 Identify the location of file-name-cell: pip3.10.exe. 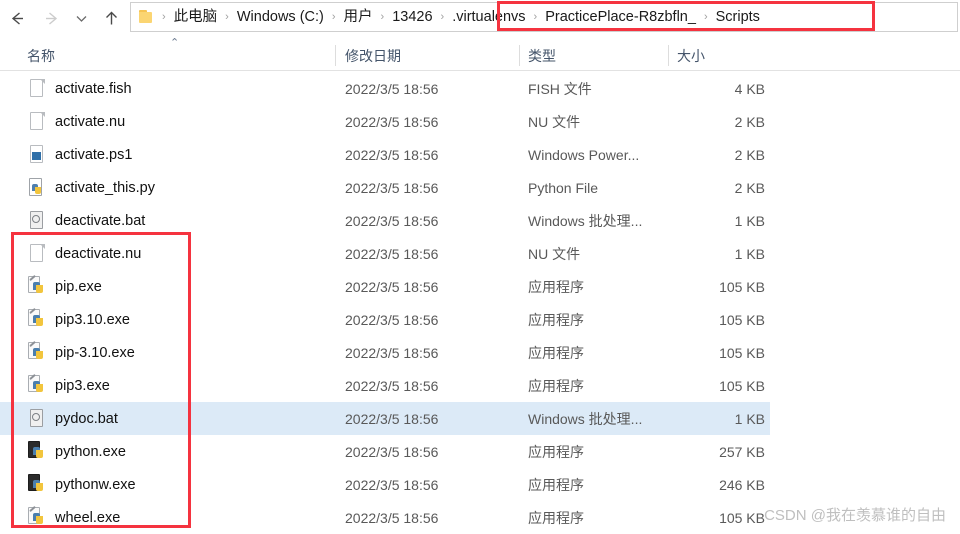
(78, 319).